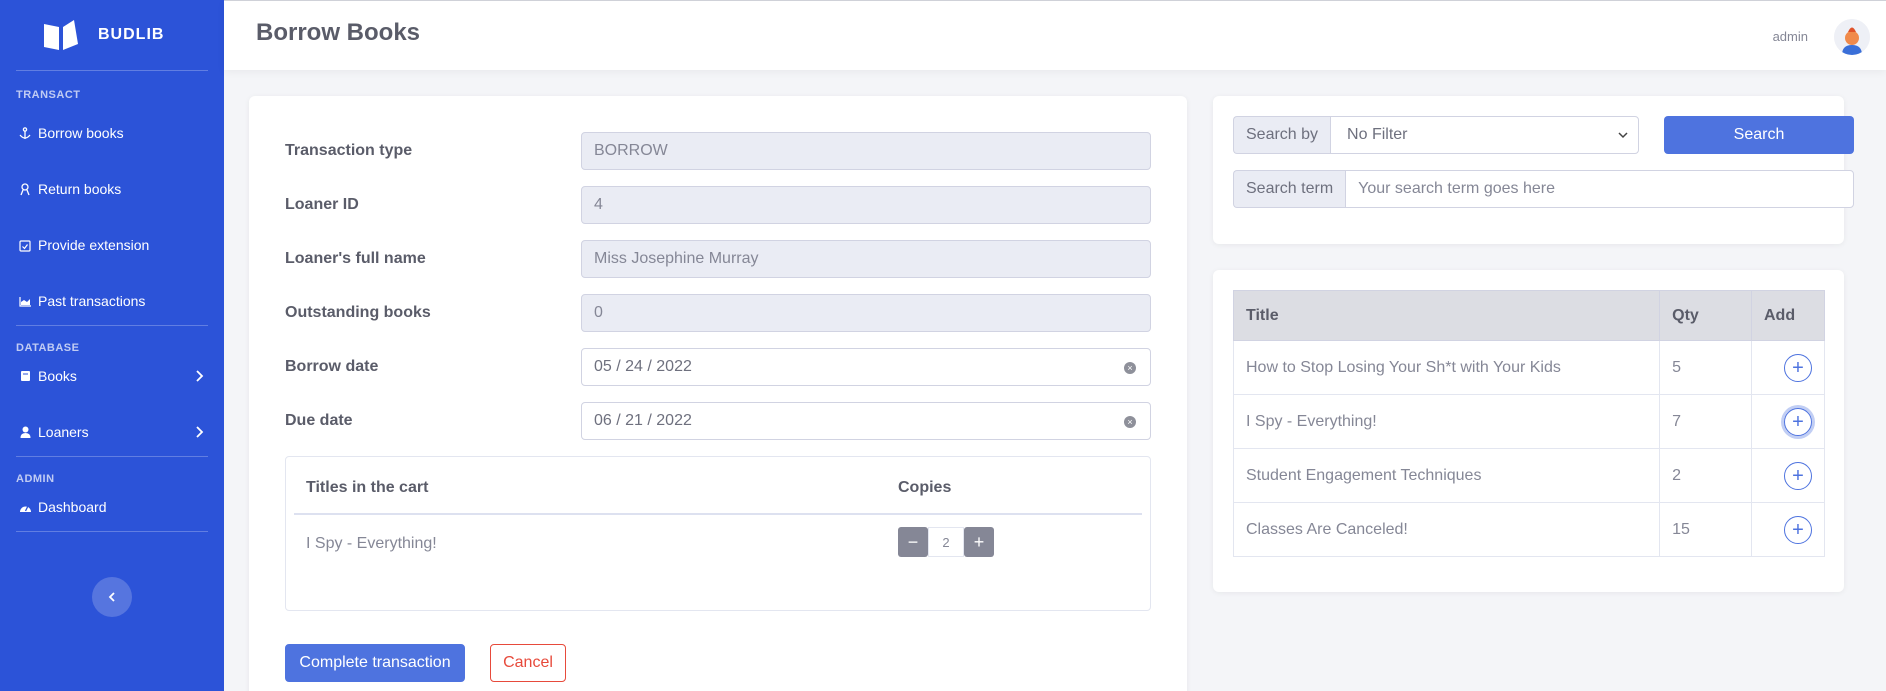 Image resolution: width=1886 pixels, height=691 pixels. What do you see at coordinates (72, 507) in the screenshot?
I see `sidebar-item-label: Dashboard` at bounding box center [72, 507].